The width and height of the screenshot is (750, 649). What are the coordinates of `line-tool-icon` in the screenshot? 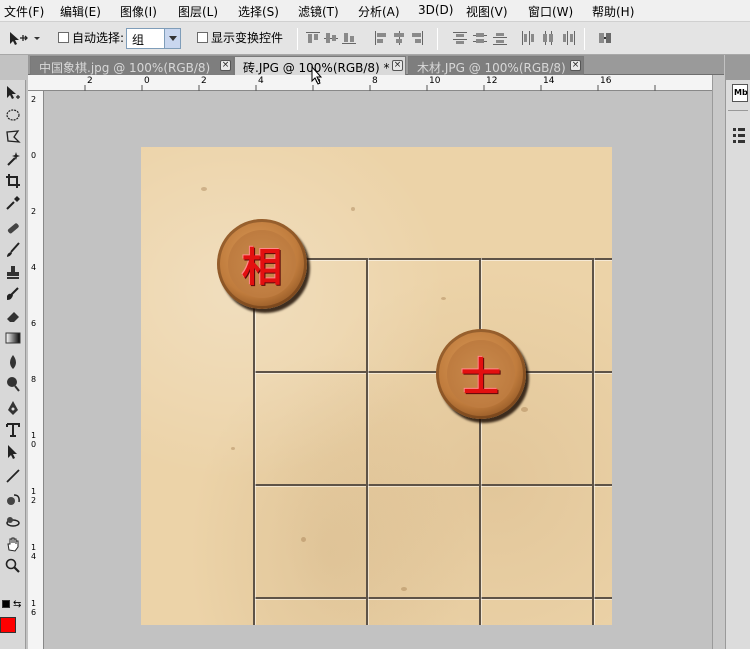 It's located at (13, 476).